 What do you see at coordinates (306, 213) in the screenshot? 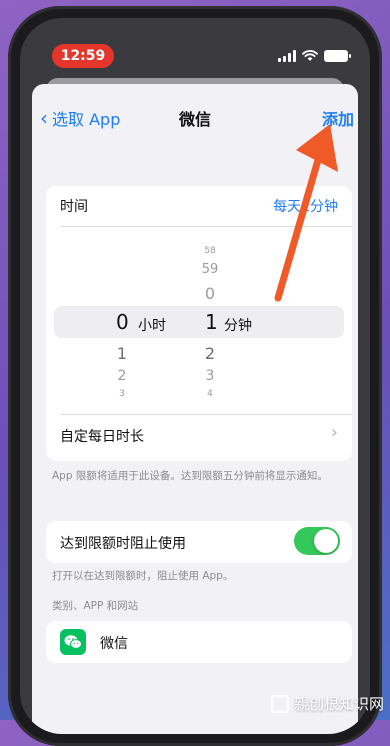
I see `annotation-arrow-icon` at bounding box center [306, 213].